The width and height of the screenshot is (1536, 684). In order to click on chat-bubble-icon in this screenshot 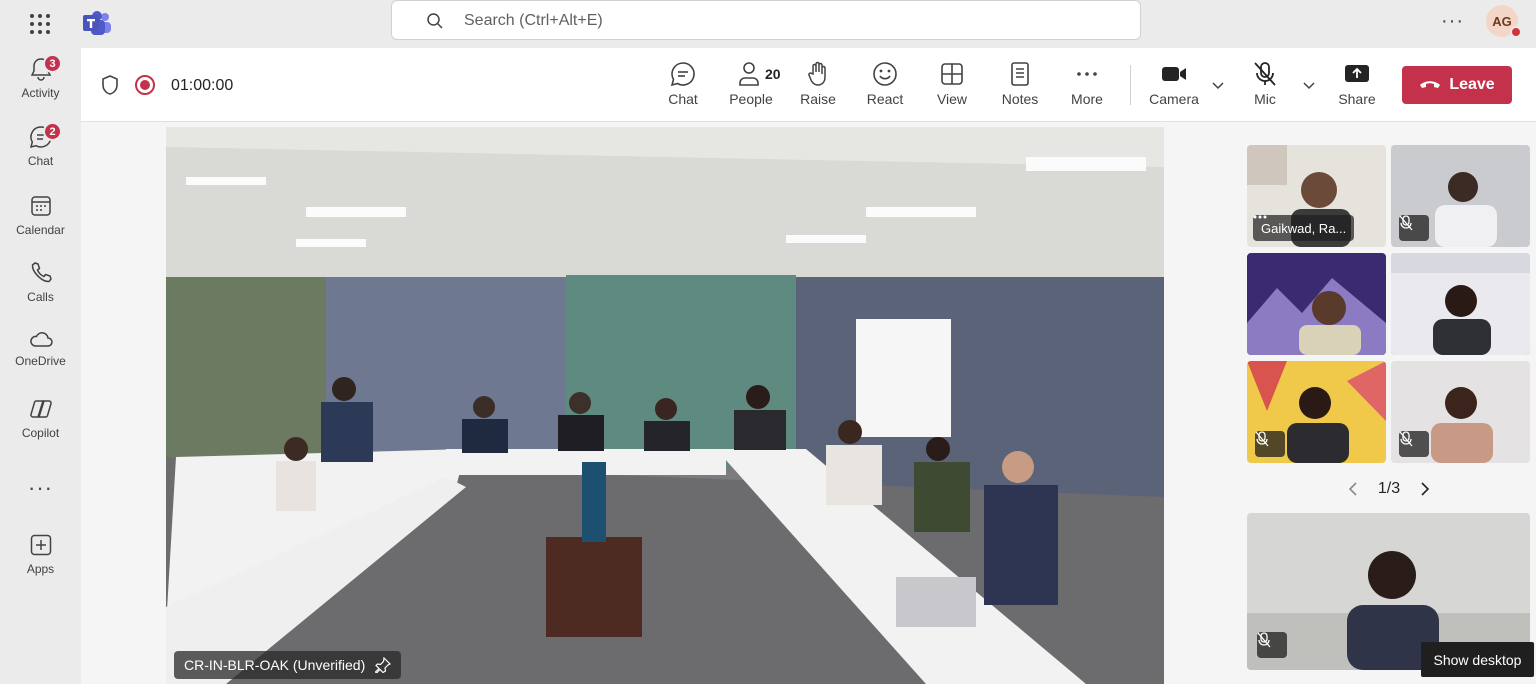, I will do `click(682, 74)`.